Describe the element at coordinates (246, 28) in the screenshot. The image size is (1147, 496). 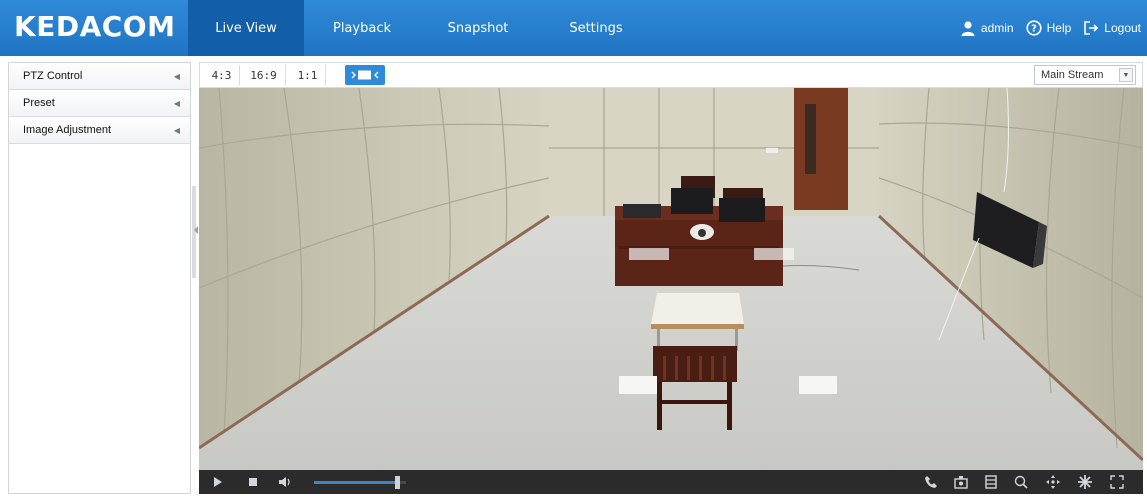
I see `tab-live-view: Live View` at that location.